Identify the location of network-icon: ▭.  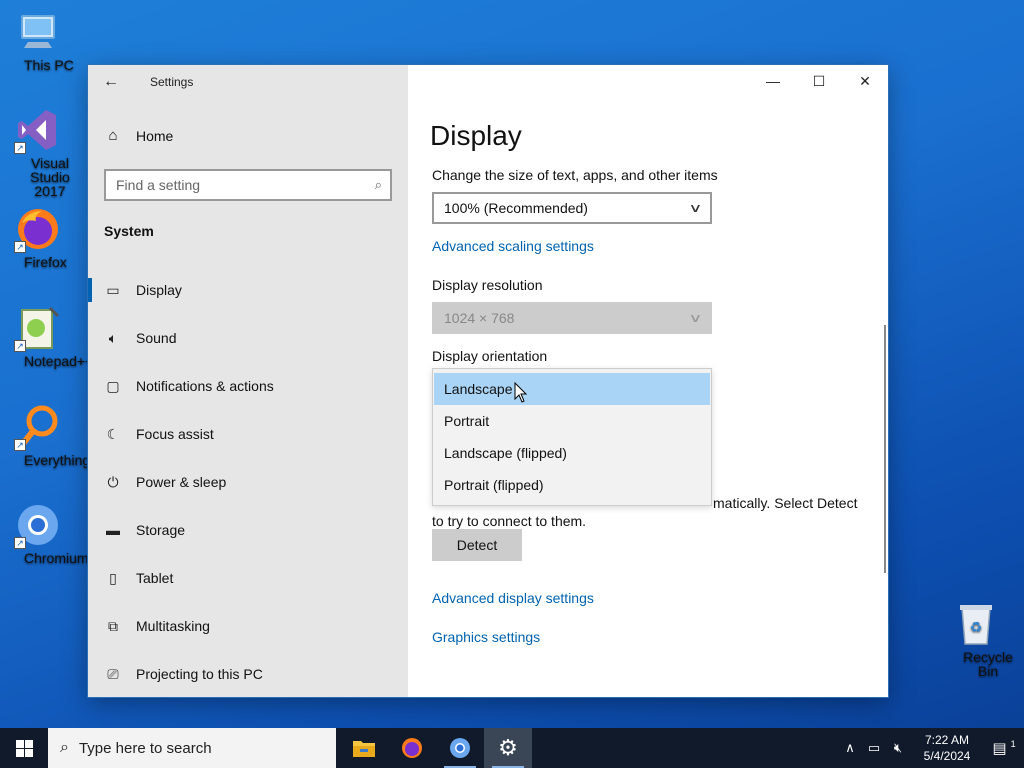
(874, 748).